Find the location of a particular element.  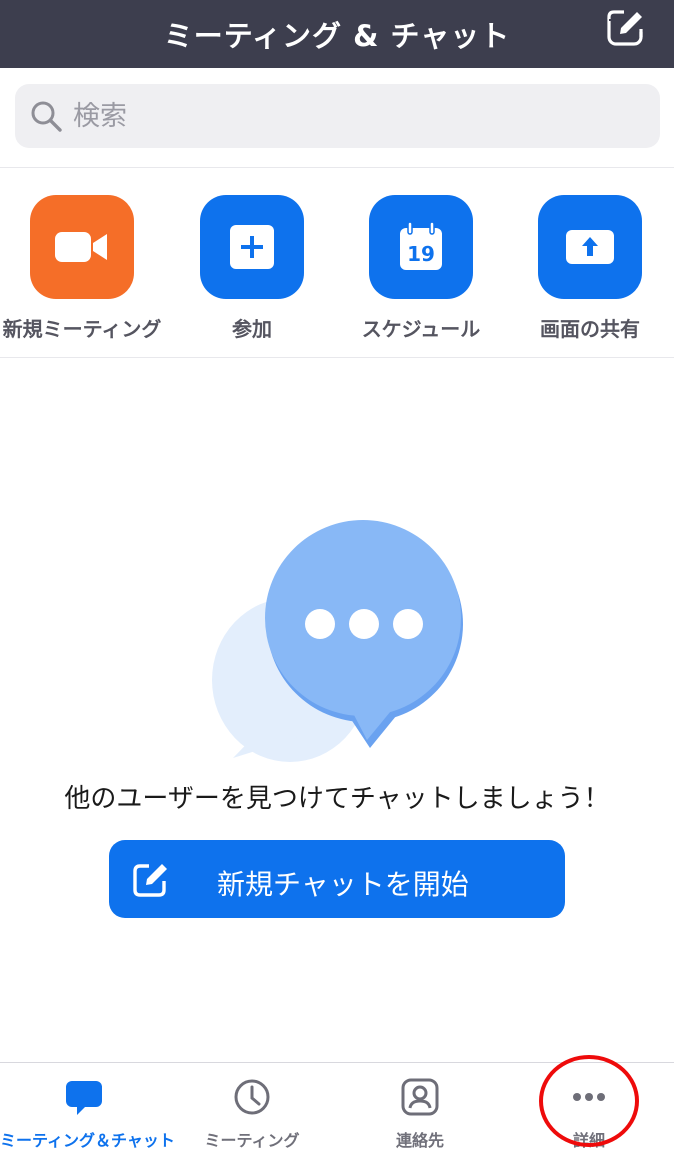

chat-bubbles-icon is located at coordinates (337, 641).